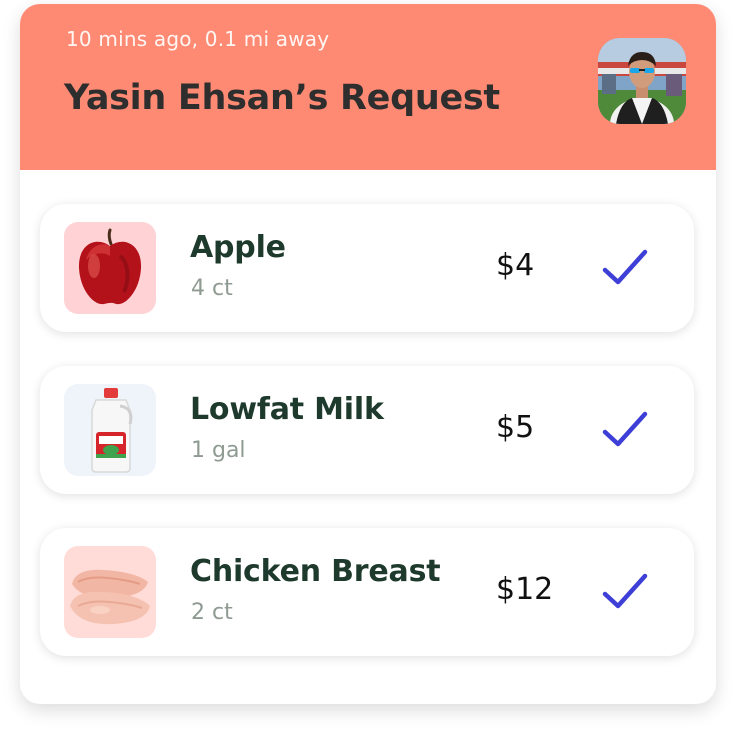  Describe the element at coordinates (110, 597) in the screenshot. I see `chicken-breast-icon` at that location.